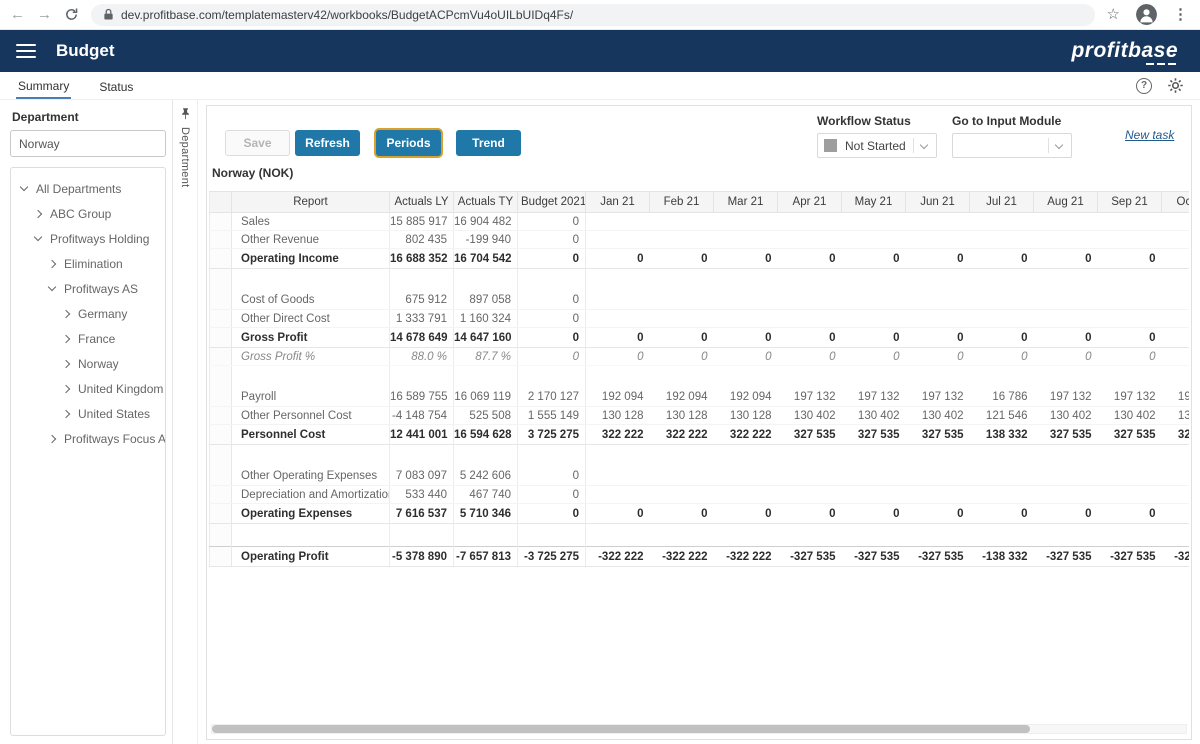 The width and height of the screenshot is (1200, 744). What do you see at coordinates (551, 415) in the screenshot?
I see `grid-cell: 1 555 149` at bounding box center [551, 415].